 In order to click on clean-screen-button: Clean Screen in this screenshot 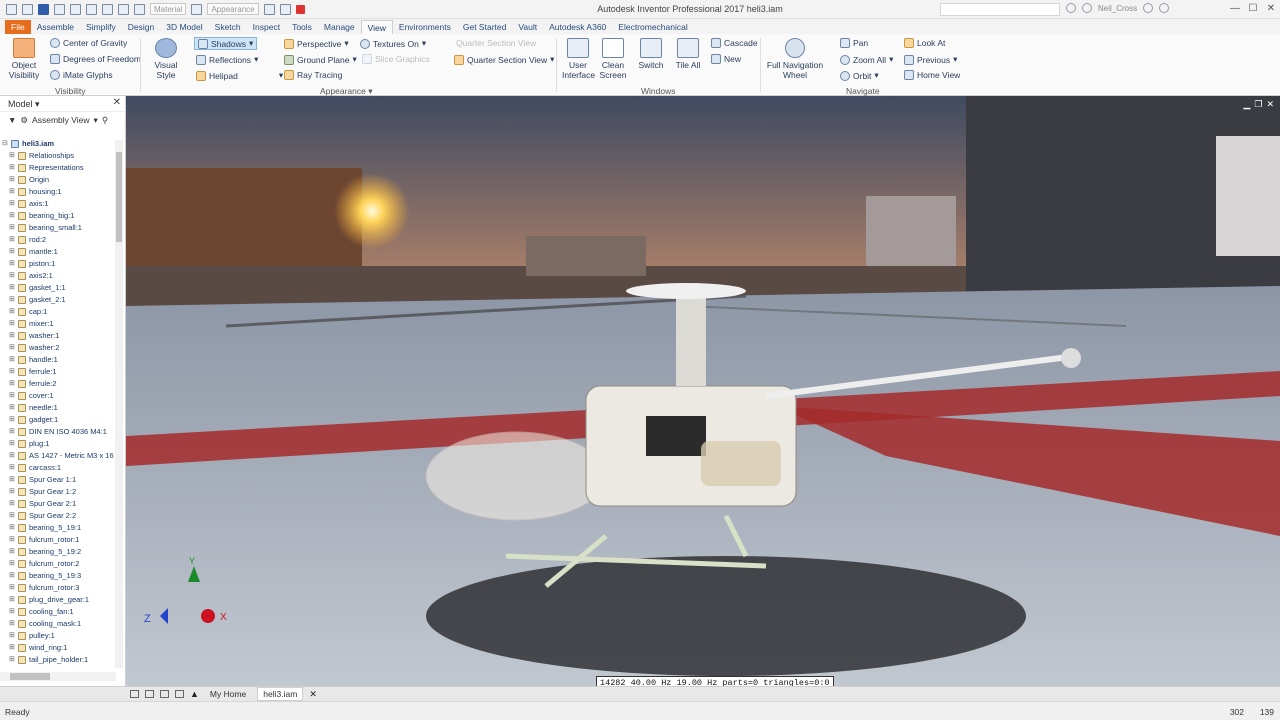, I will do `click(613, 59)`.